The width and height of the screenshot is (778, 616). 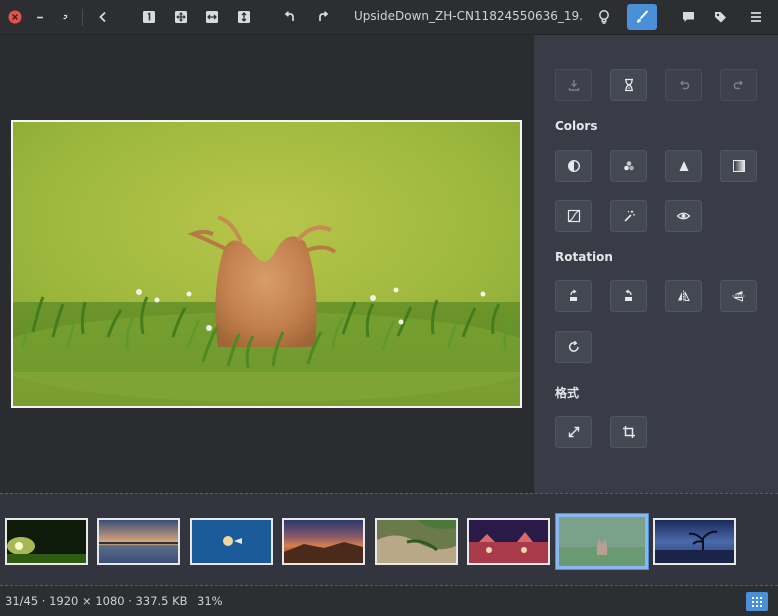 What do you see at coordinates (738, 296) in the screenshot?
I see `flip-vertical-icon` at bounding box center [738, 296].